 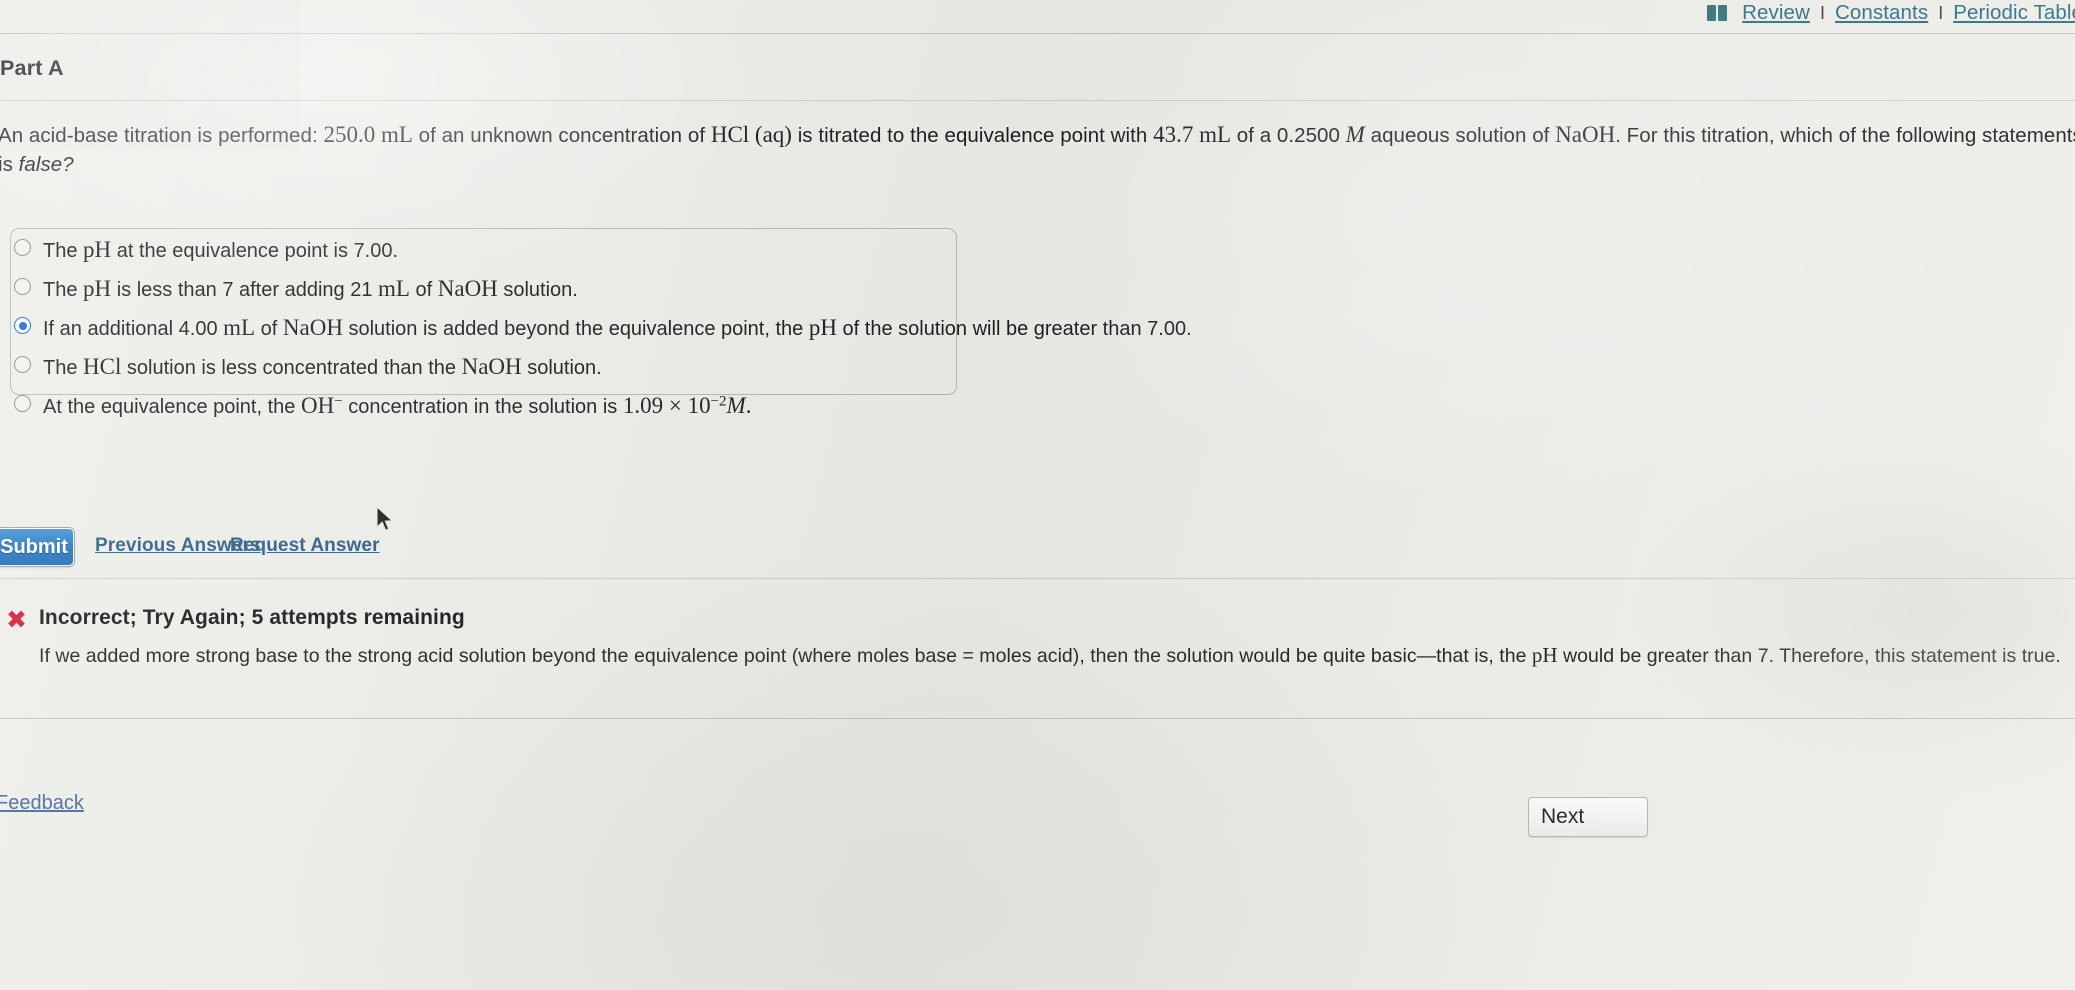 I want to click on feedback-link: Feedback, so click(x=42, y=803).